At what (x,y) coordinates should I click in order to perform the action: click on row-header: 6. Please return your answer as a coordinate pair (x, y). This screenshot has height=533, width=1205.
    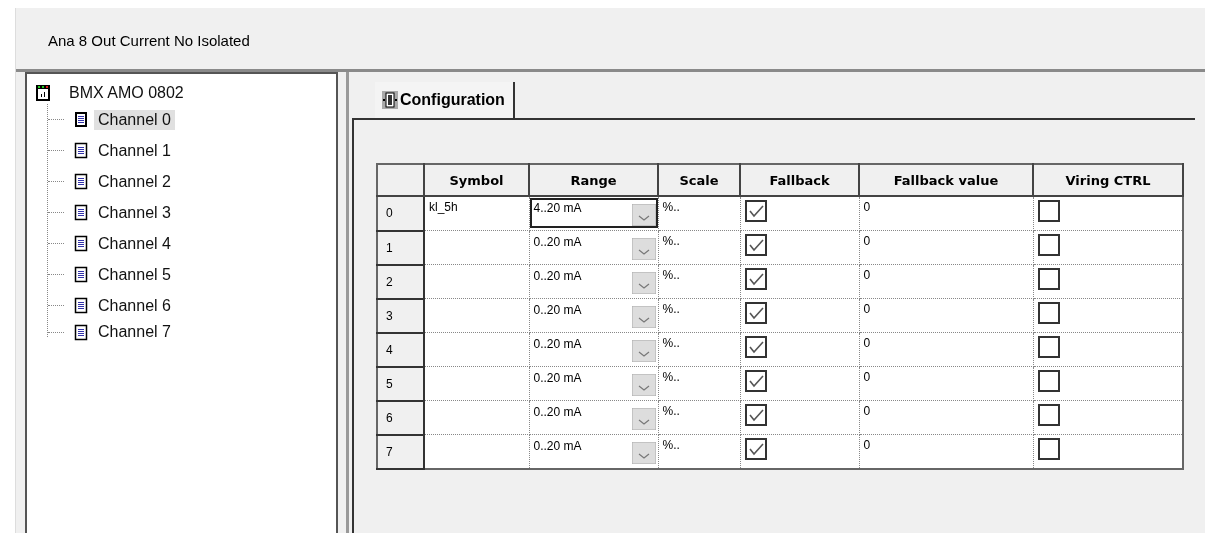
    Looking at the image, I should click on (400, 417).